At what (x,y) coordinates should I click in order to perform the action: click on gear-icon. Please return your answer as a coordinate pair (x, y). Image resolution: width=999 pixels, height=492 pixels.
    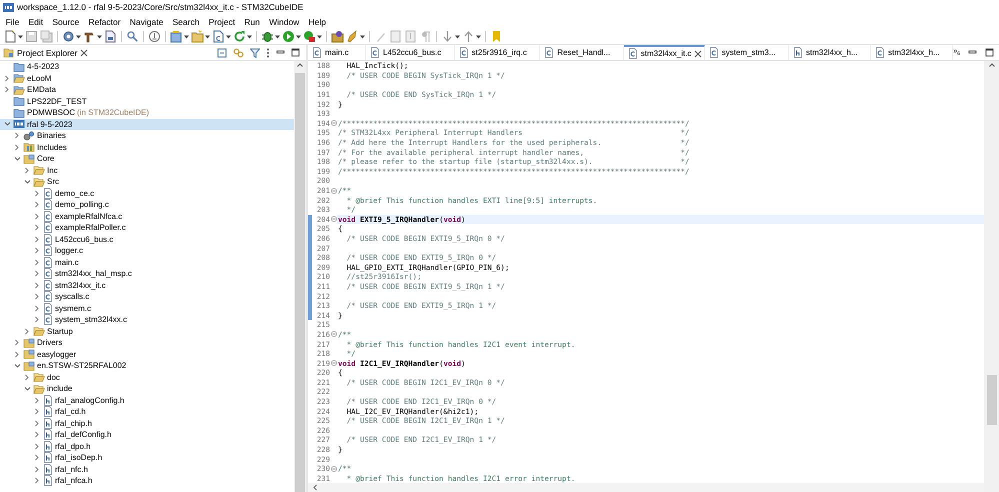
    Looking at the image, I should click on (68, 36).